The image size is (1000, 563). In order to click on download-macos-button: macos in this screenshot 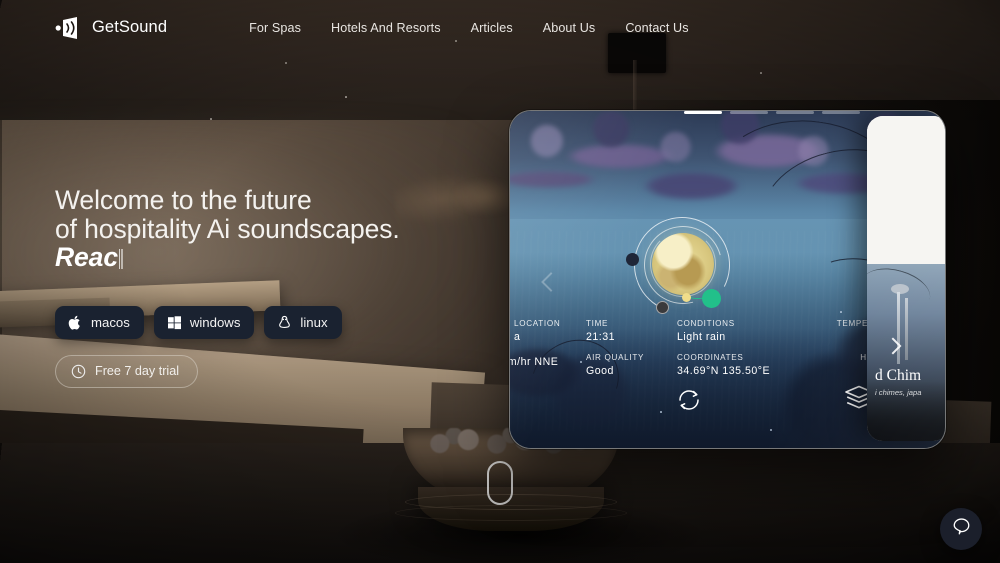, I will do `click(99, 322)`.